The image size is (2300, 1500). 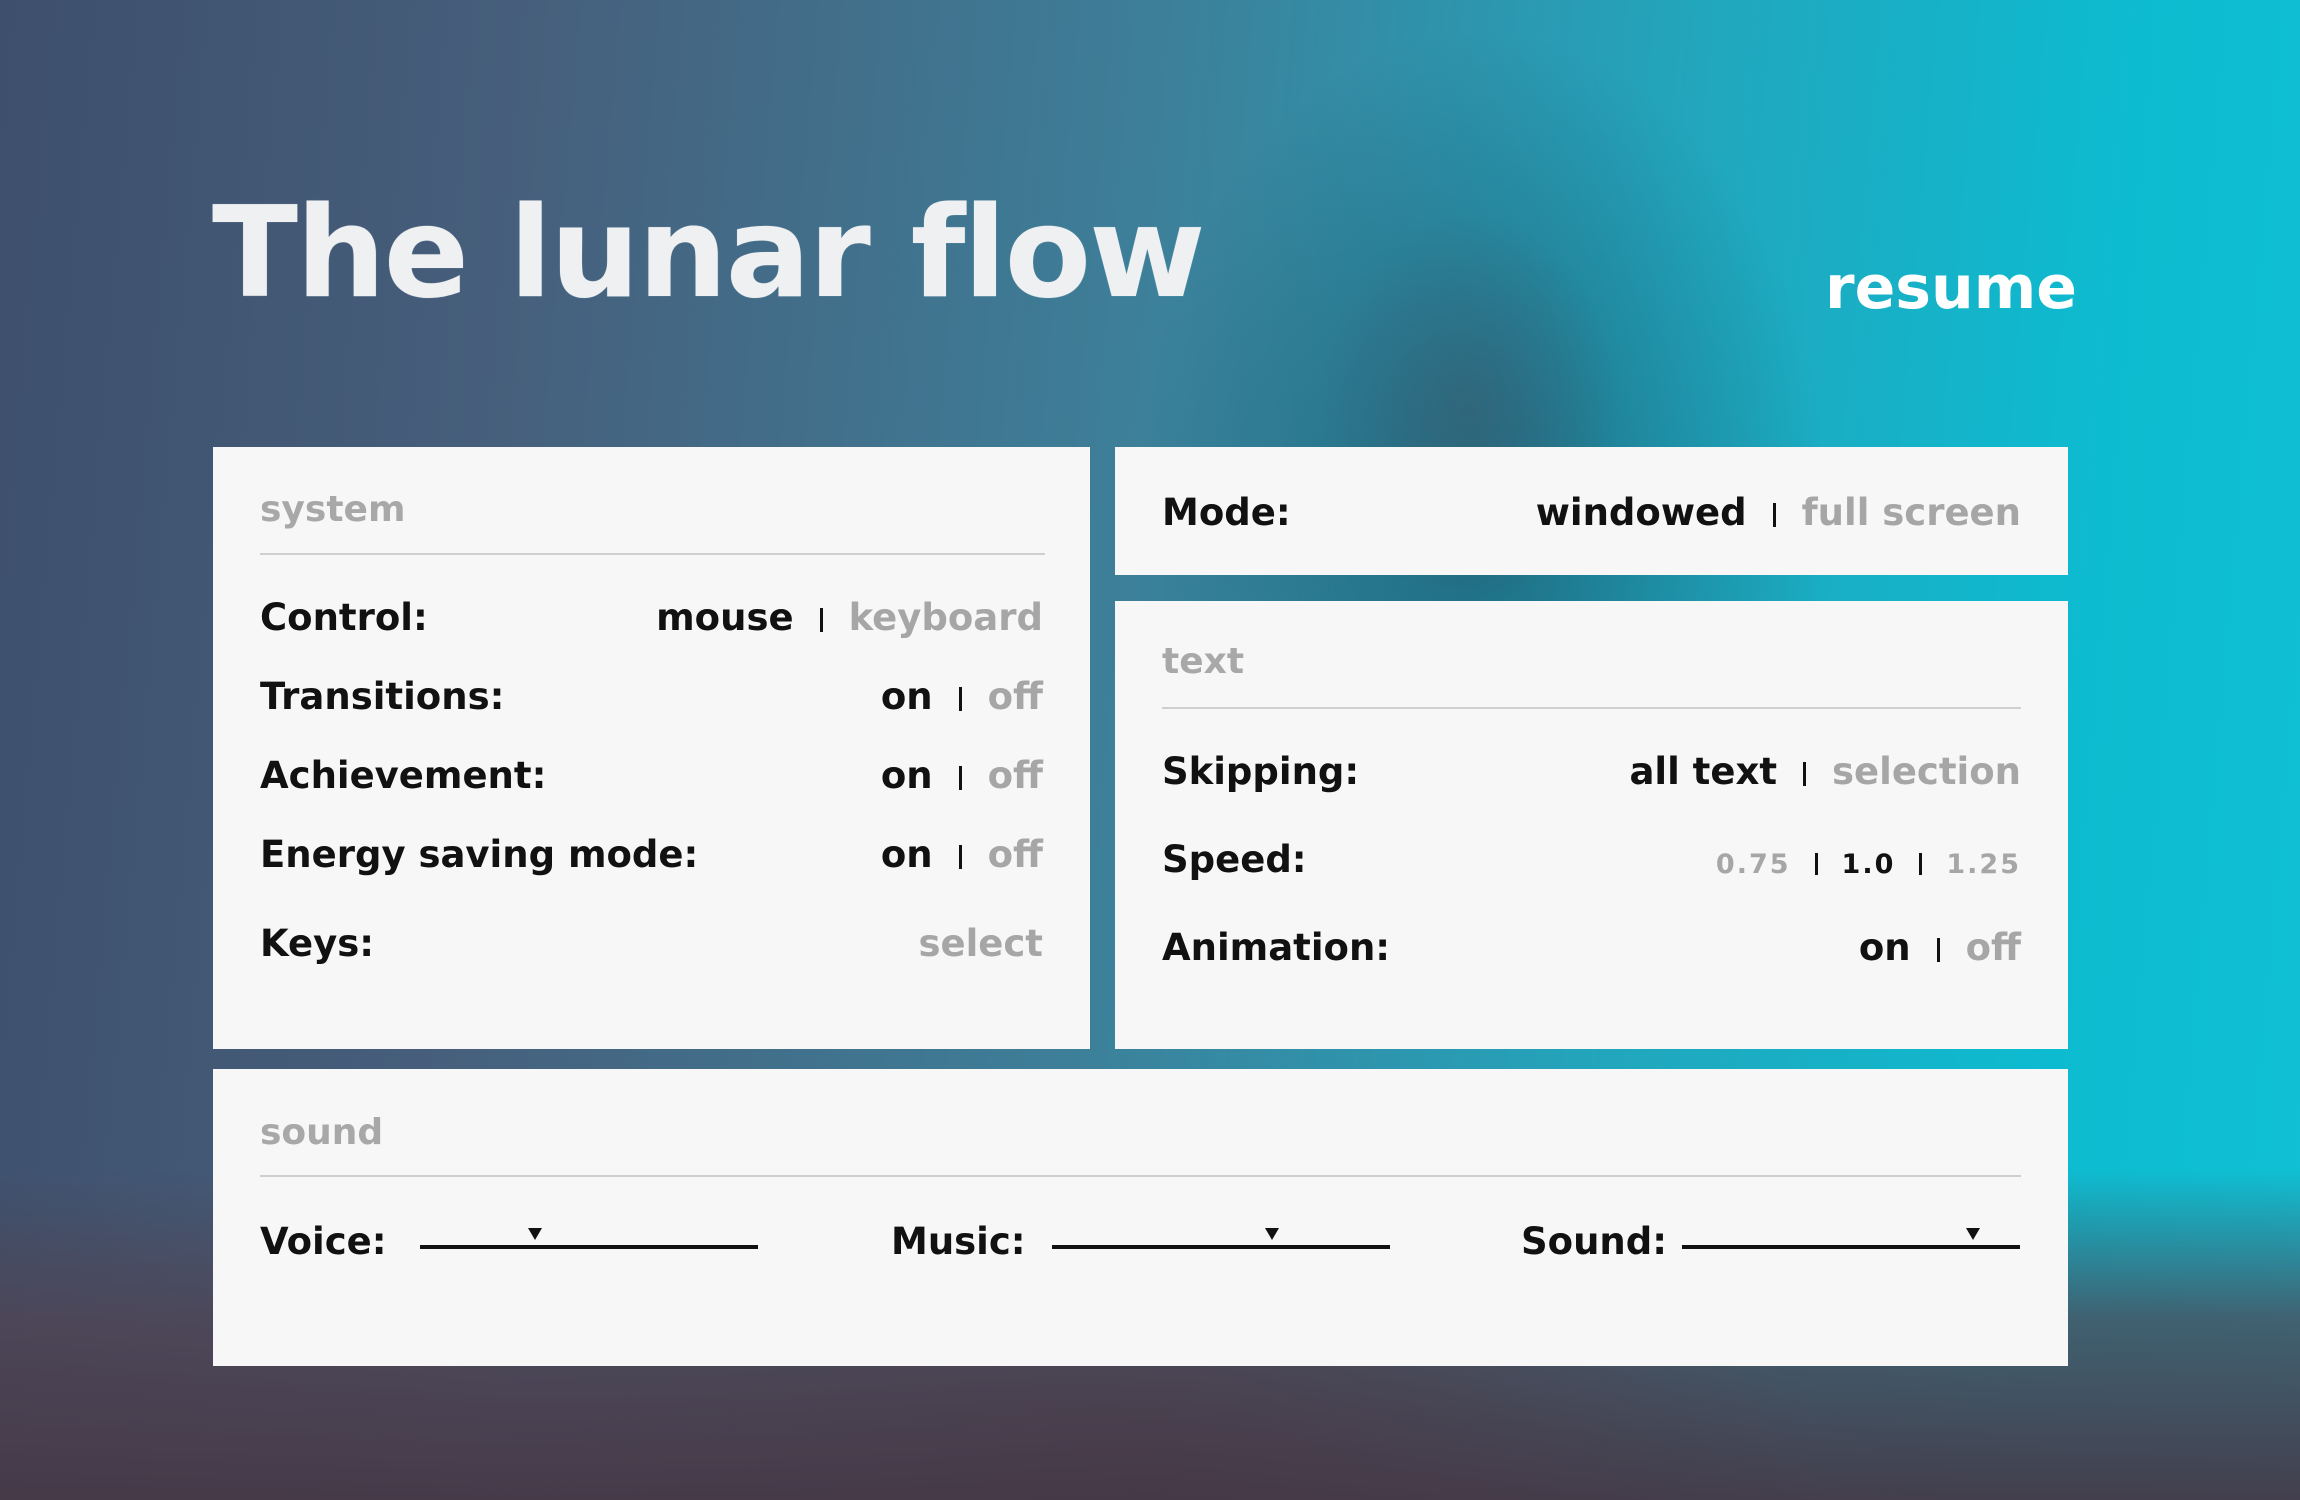 What do you see at coordinates (1203, 661) in the screenshot?
I see `text-panel-title: text` at bounding box center [1203, 661].